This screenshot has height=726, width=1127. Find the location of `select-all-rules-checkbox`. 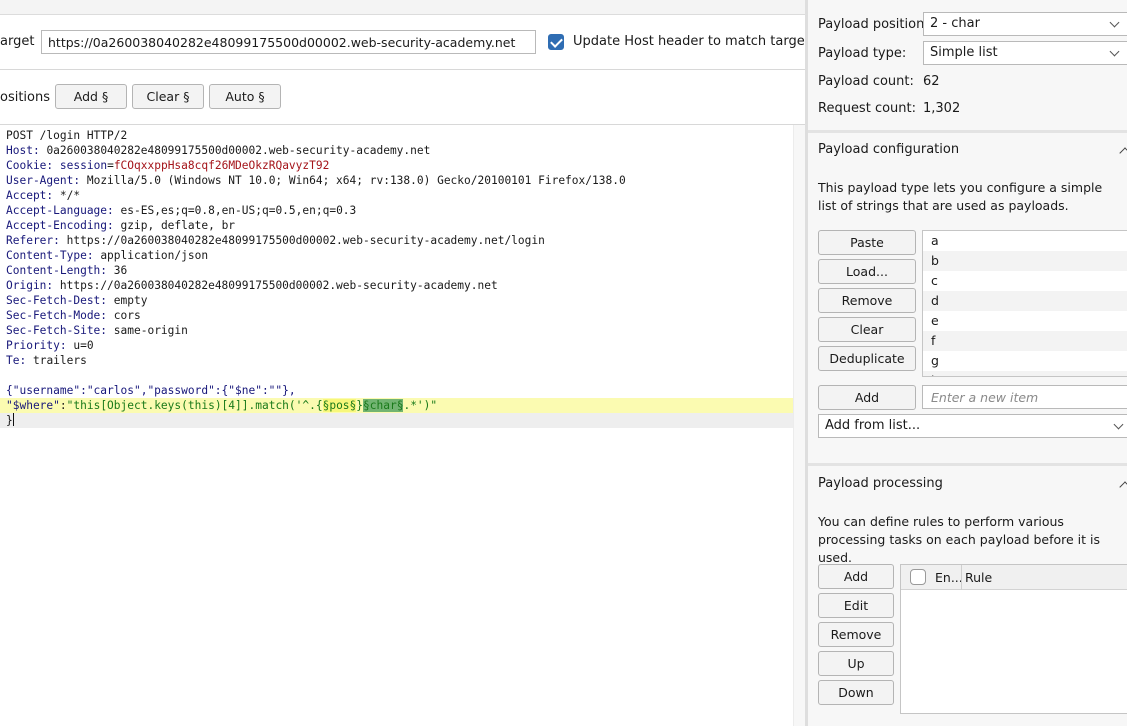

select-all-rules-checkbox is located at coordinates (918, 577).